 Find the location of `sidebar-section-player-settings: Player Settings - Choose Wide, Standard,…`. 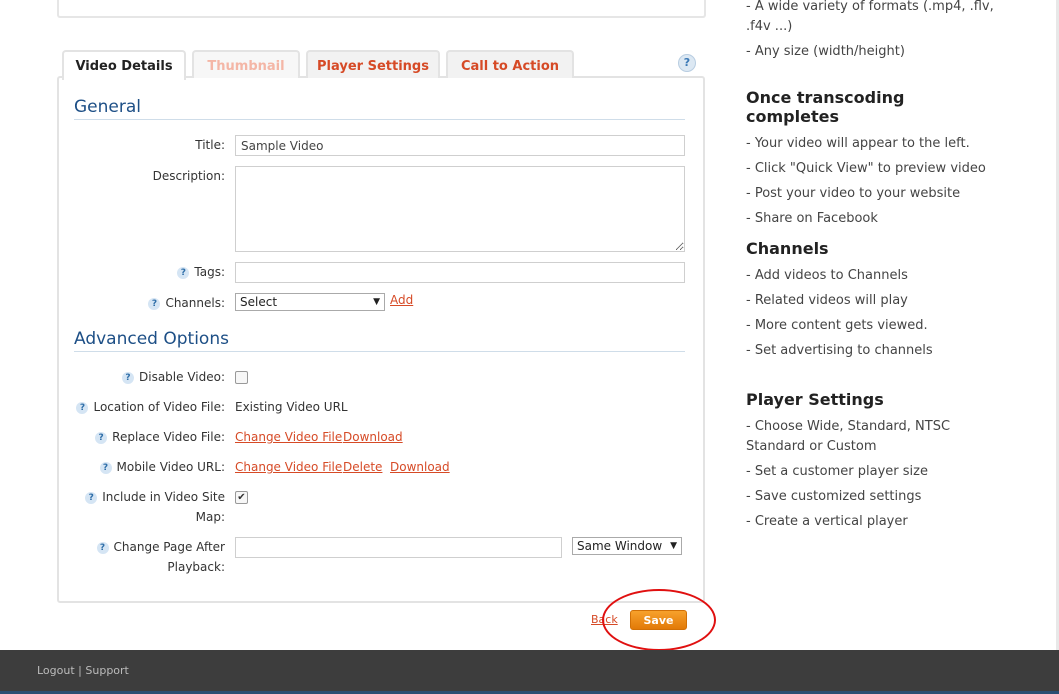

sidebar-section-player-settings: Player Settings - Choose Wide, Standard,… is located at coordinates (872, 463).